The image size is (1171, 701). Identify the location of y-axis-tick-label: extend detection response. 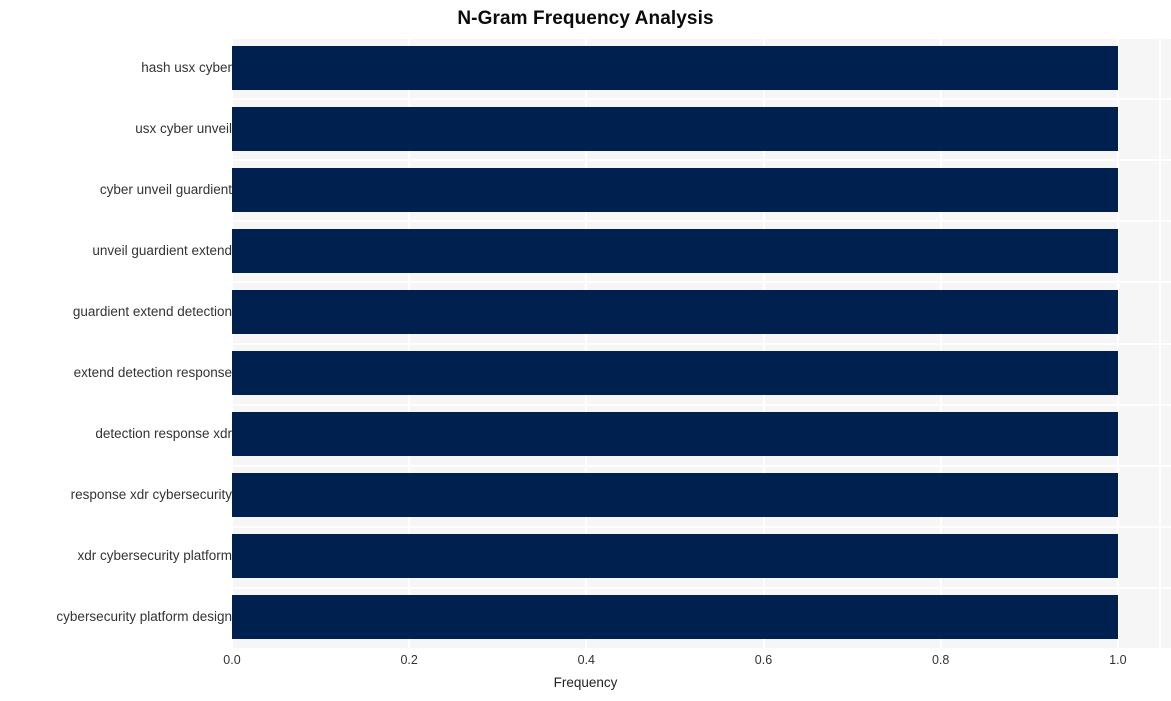
(152, 373).